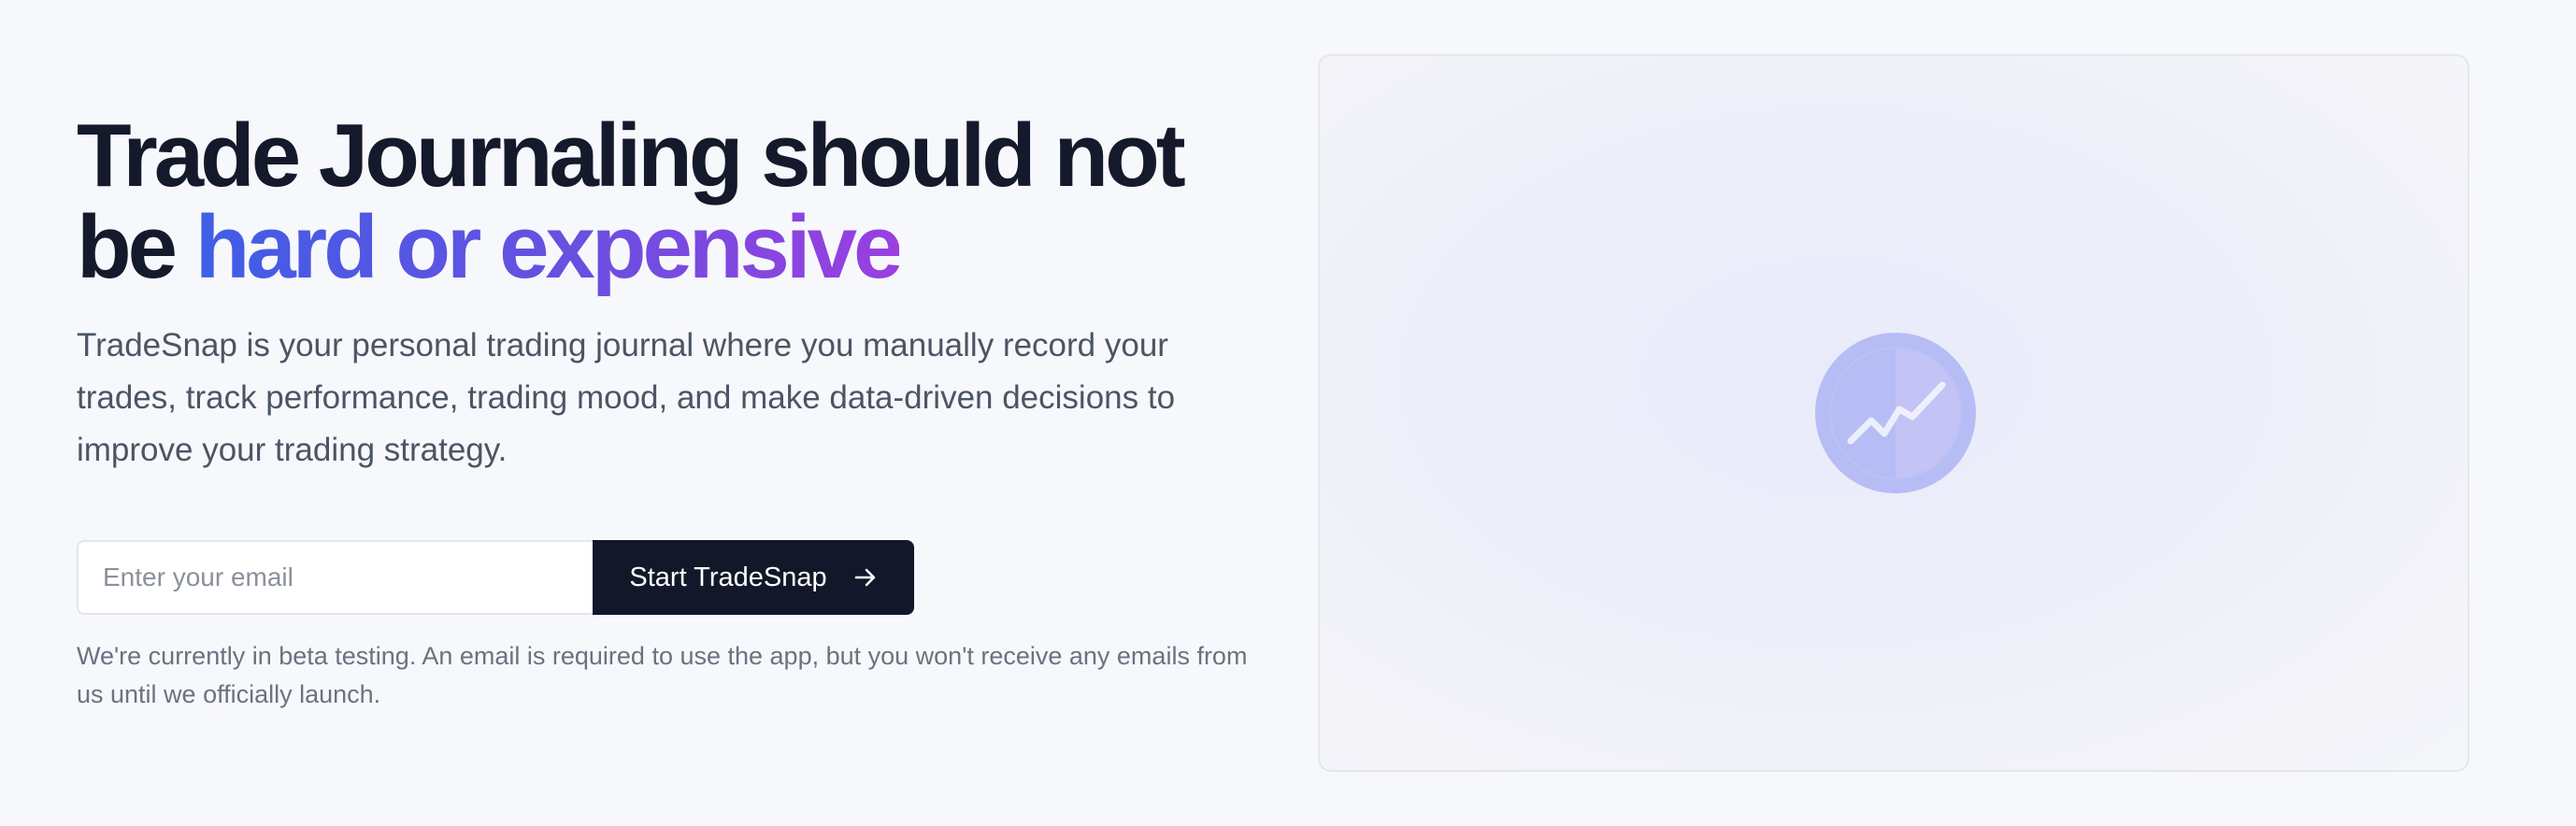  I want to click on start-tradesnap-button: Start TradeSnap, so click(753, 577).